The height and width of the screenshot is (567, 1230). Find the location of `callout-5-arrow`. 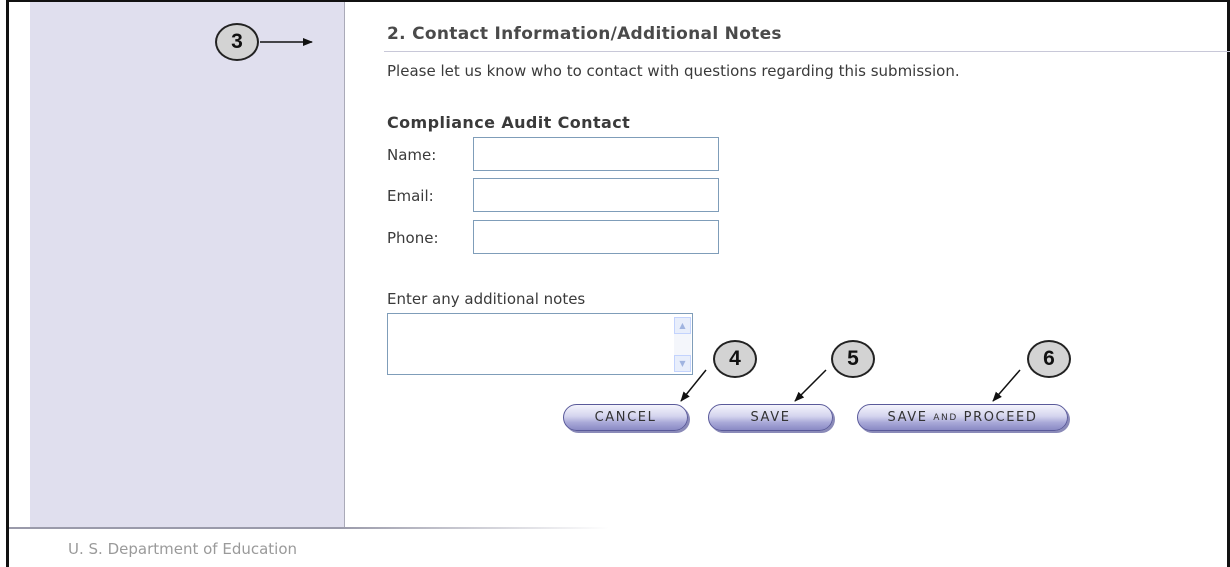

callout-5-arrow is located at coordinates (810, 385).